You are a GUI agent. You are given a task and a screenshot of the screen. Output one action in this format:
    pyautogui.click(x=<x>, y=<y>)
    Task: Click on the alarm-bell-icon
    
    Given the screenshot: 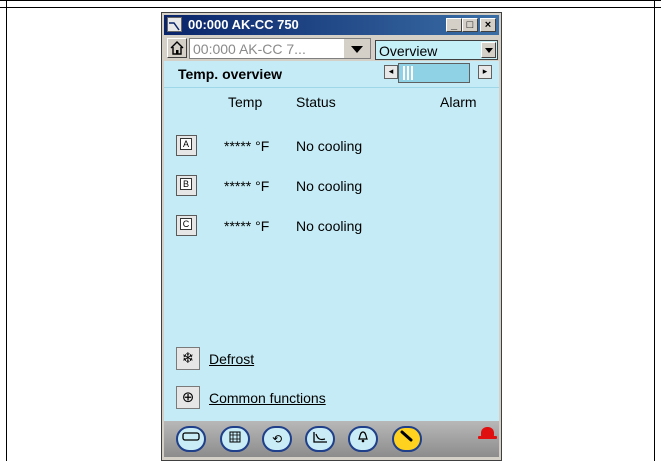 What is the action you would take?
    pyautogui.click(x=487, y=433)
    